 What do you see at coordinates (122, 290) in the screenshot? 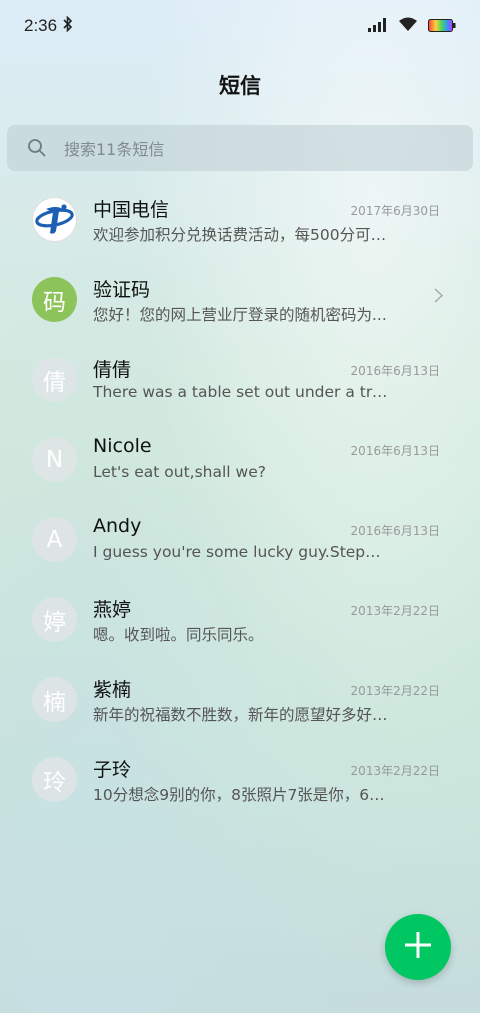
I see `contact-name: 验证码` at bounding box center [122, 290].